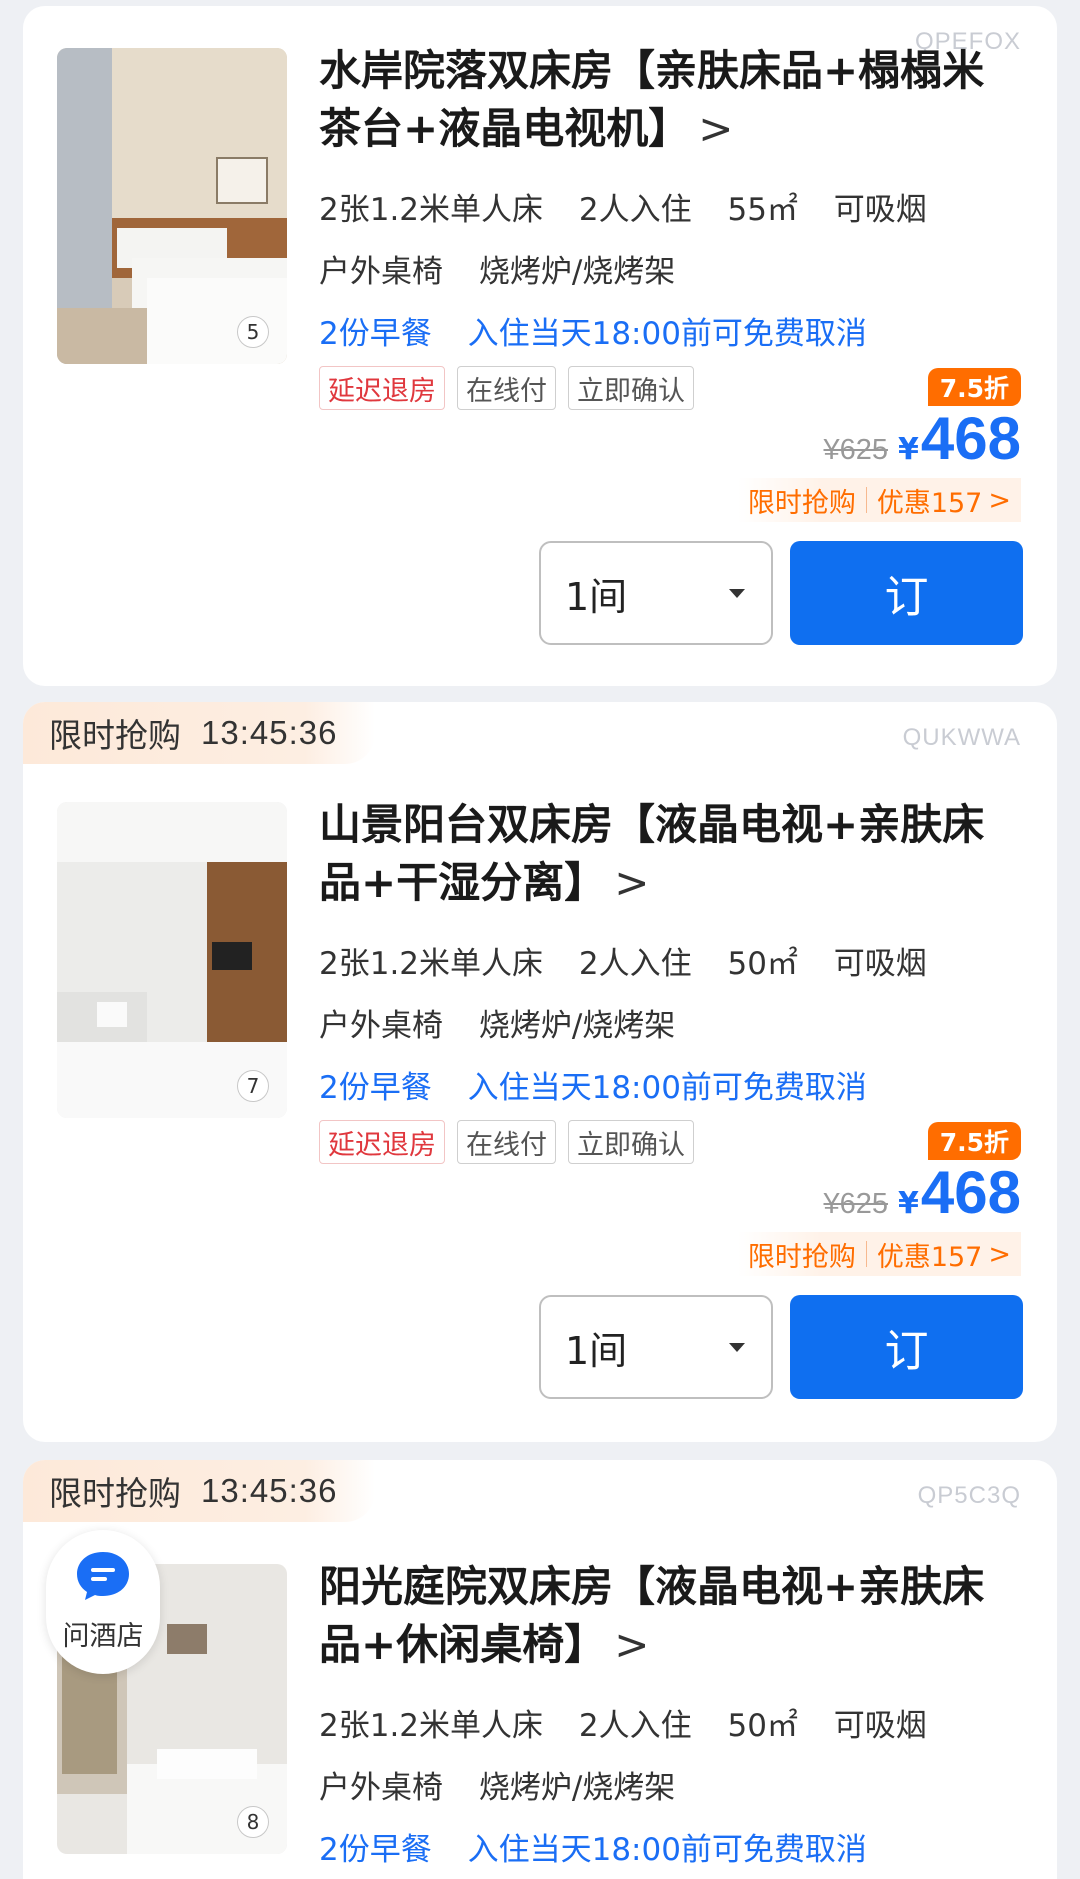  I want to click on room-title: 水岸院落双床房【亲肤床品+榻榻米茶台+液晶电视机】 >, so click(669, 100).